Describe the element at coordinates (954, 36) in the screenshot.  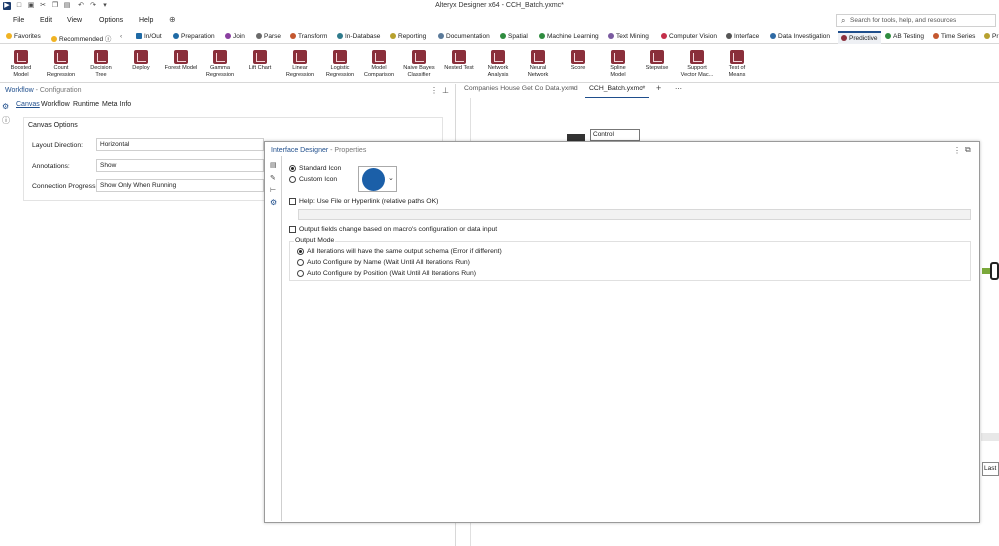
I see `tab-time-series: Time Series` at that location.